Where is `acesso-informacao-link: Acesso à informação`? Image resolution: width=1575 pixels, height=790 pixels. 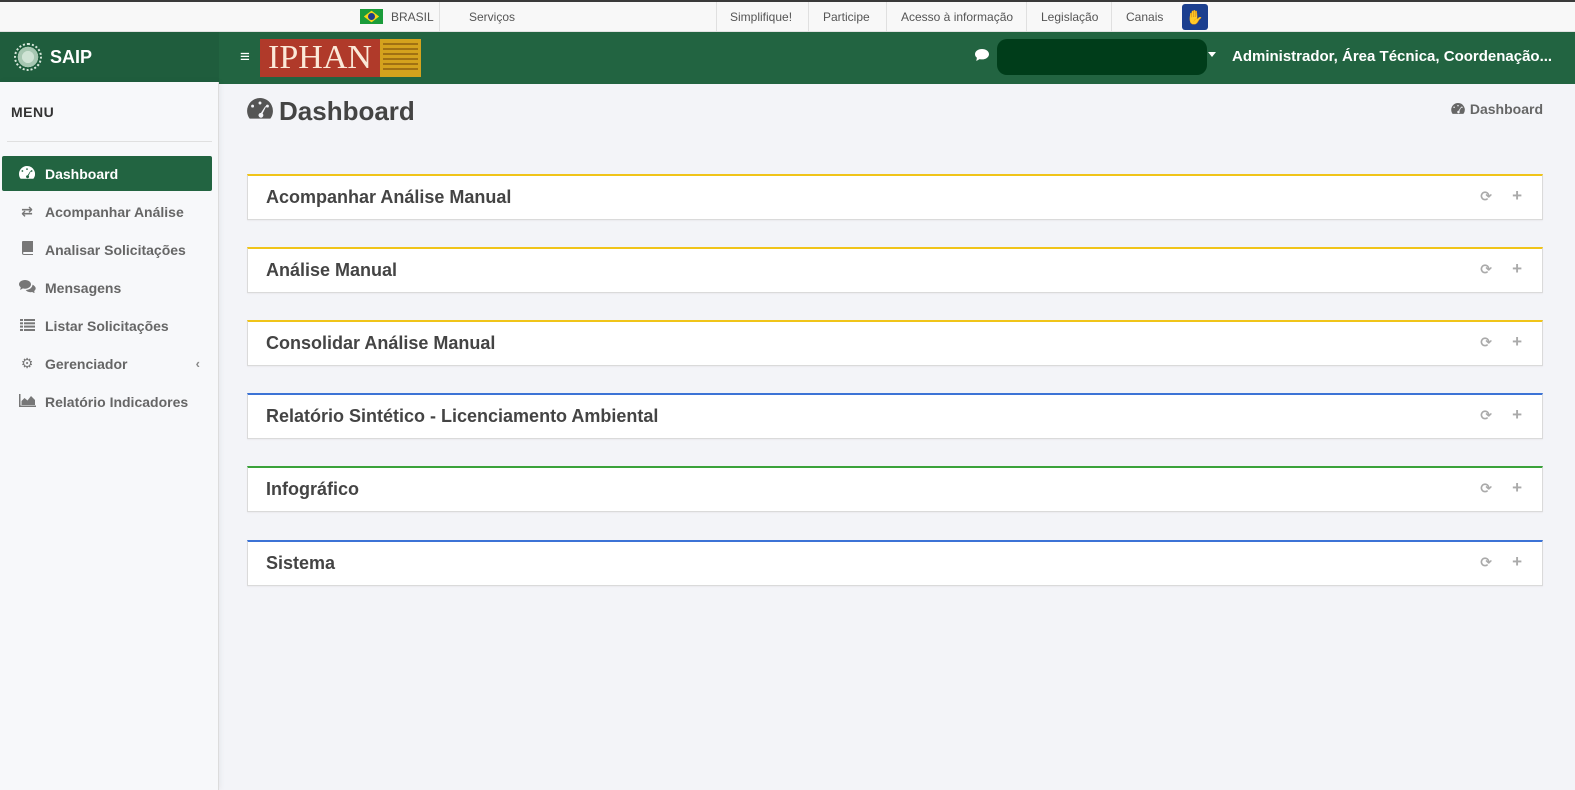
acesso-informacao-link: Acesso à informação is located at coordinates (957, 17).